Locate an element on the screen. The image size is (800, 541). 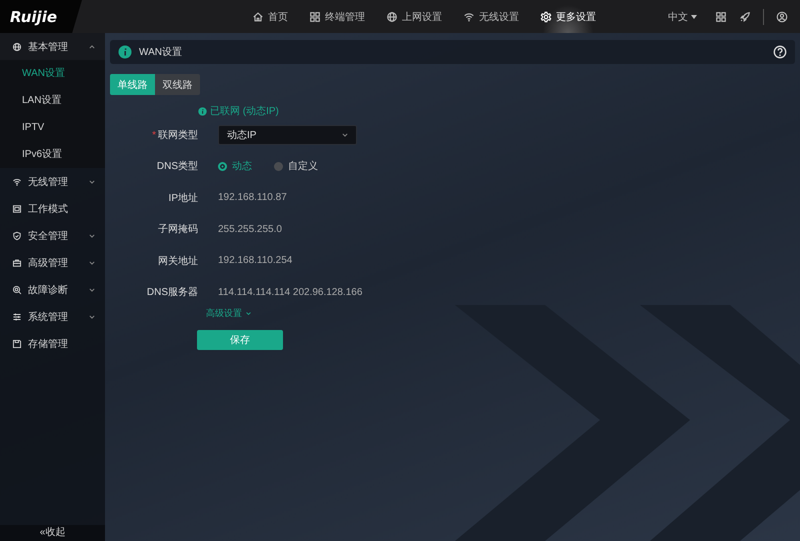
shield-icon is located at coordinates (17, 235).